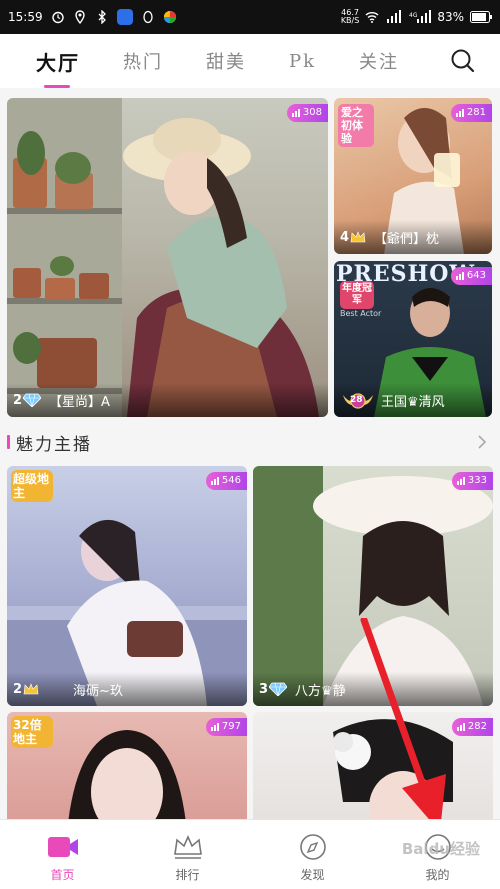 This screenshot has height=889, width=500. Describe the element at coordinates (477, 480) in the screenshot. I see `viewer-count: 333` at that location.